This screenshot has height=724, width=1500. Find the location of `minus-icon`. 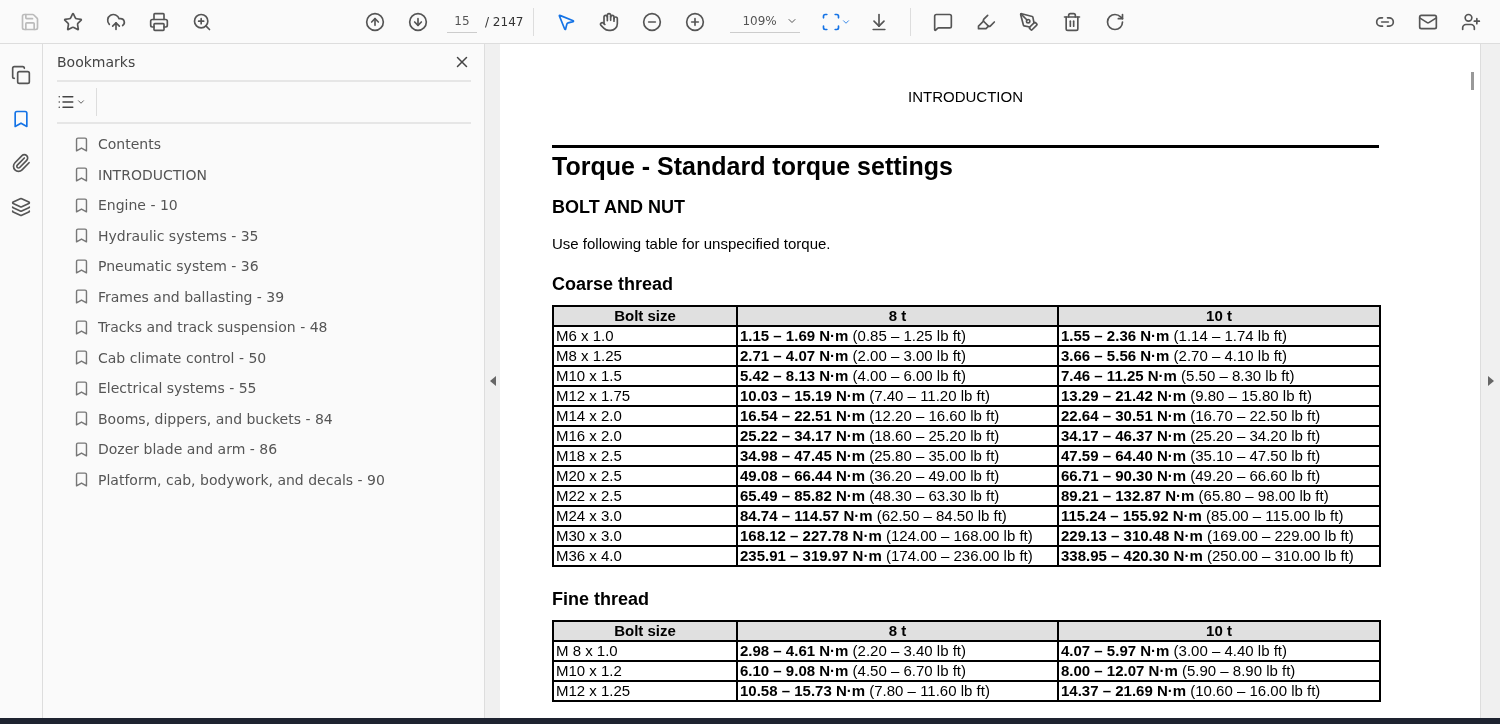

minus-icon is located at coordinates (651, 21).